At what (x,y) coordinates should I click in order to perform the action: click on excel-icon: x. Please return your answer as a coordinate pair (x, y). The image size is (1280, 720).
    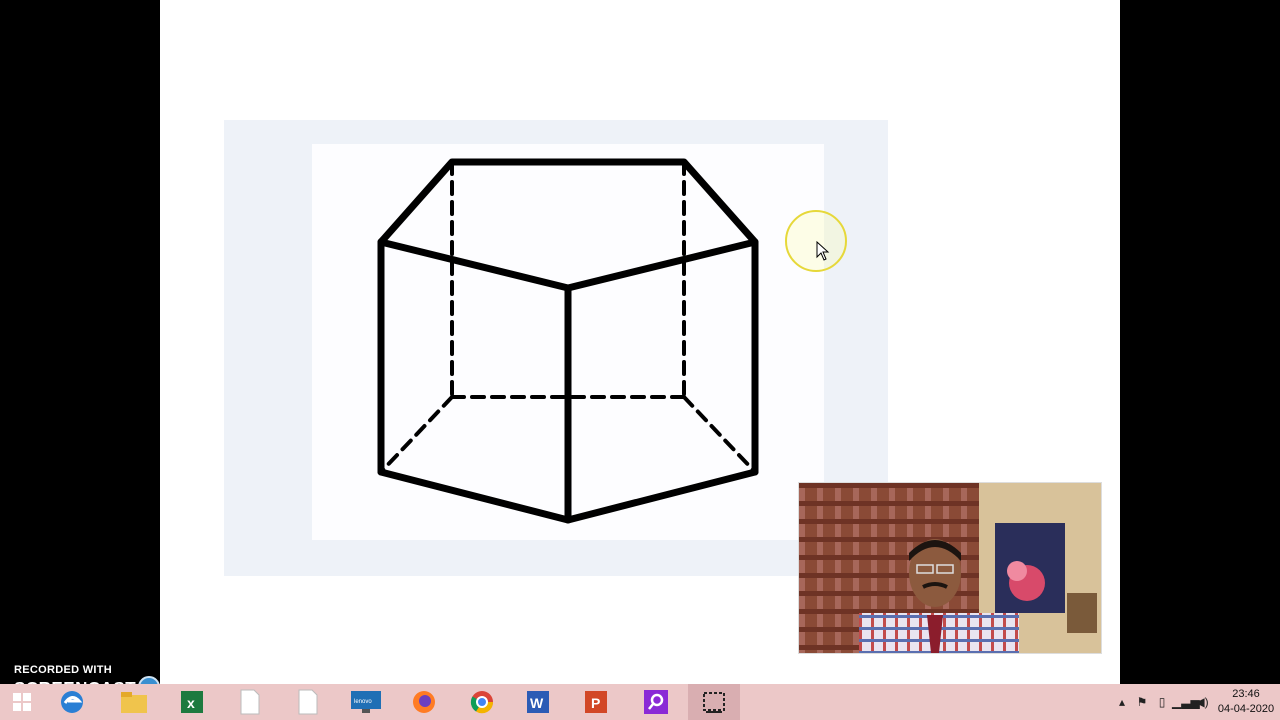
    Looking at the image, I should click on (192, 702).